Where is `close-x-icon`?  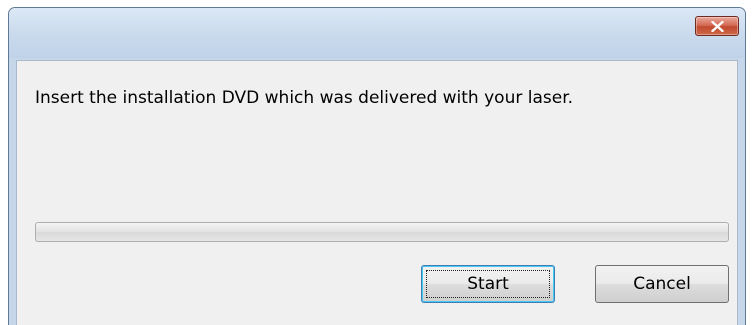 close-x-icon is located at coordinates (717, 26).